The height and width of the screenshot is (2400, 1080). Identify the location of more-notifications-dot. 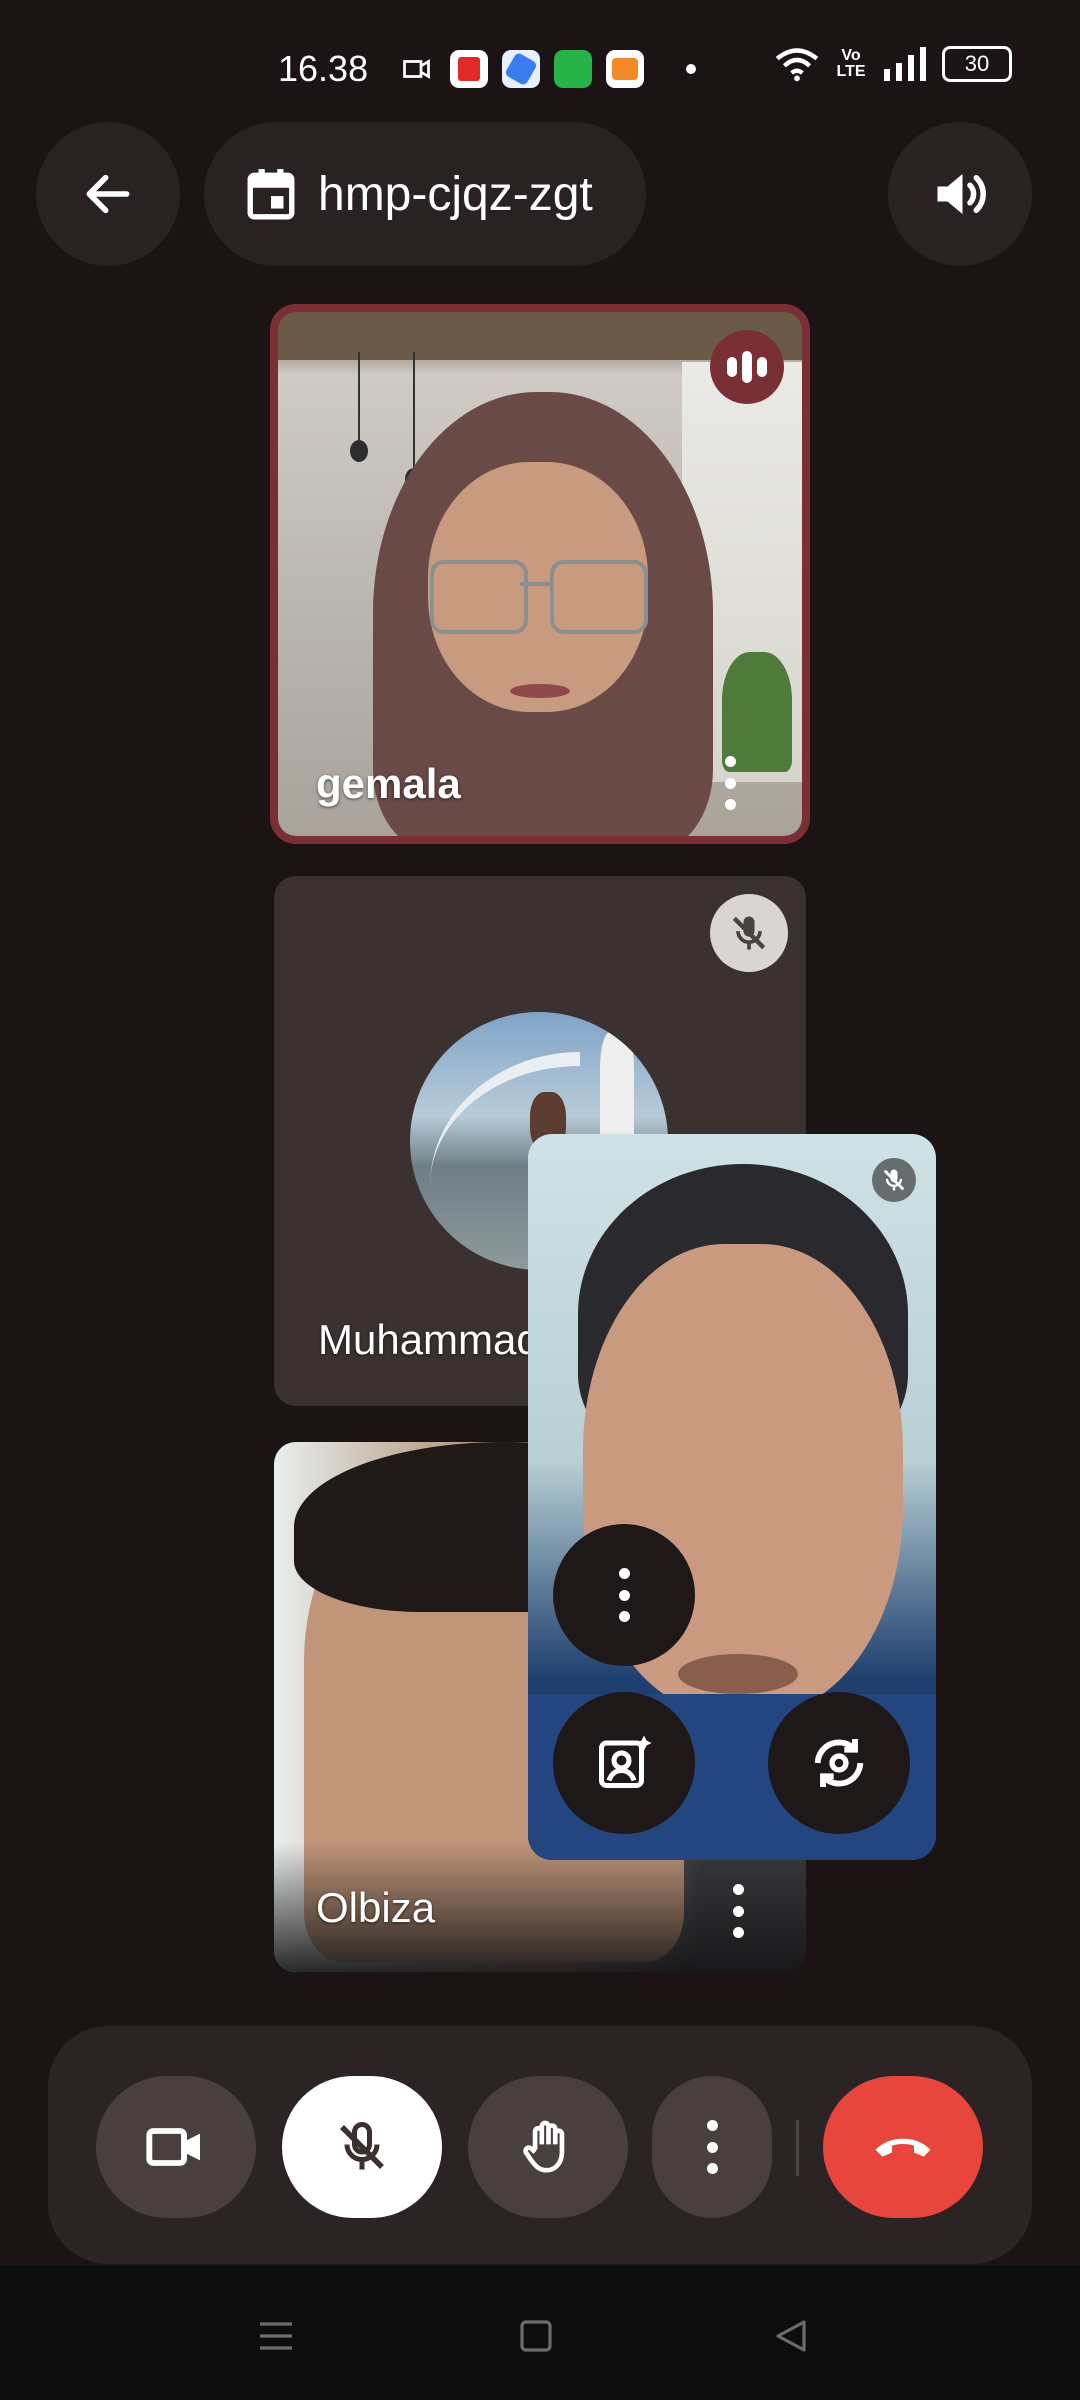
(691, 69).